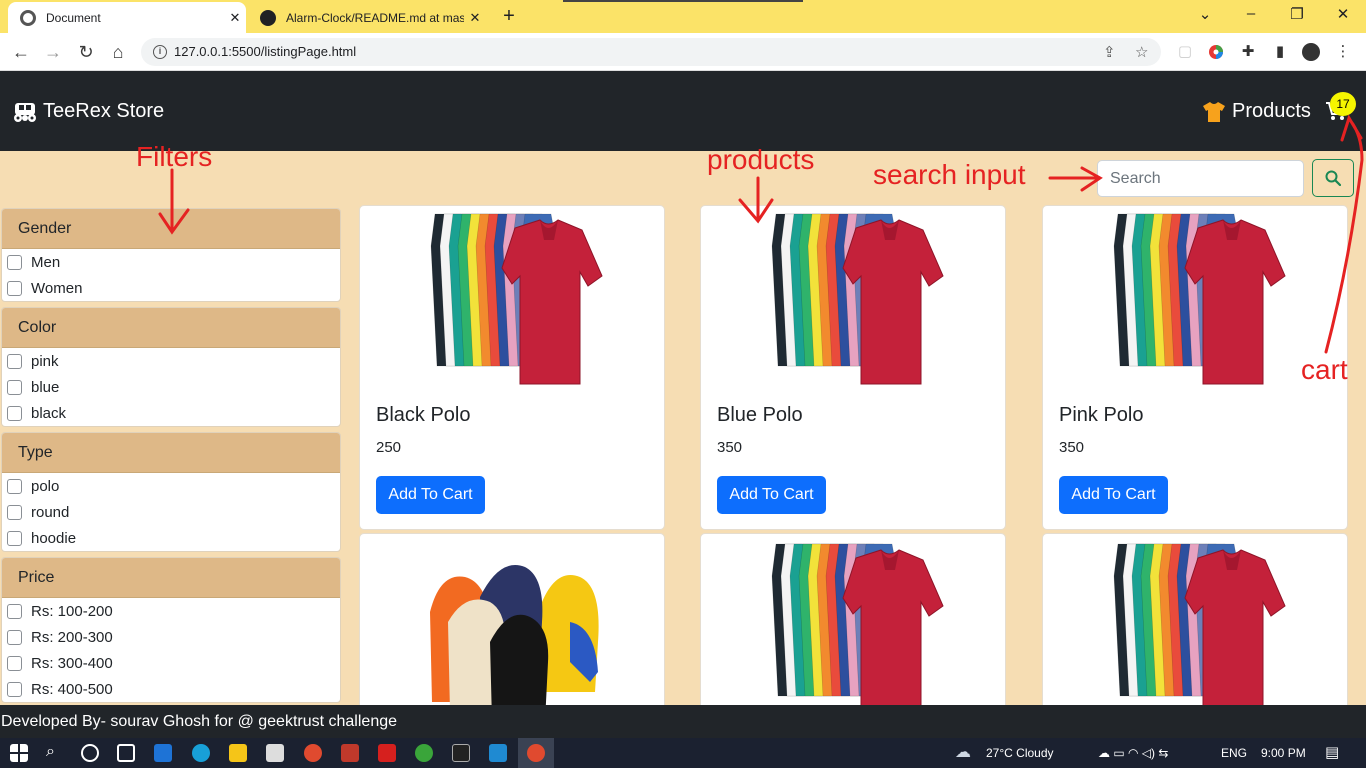 This screenshot has width=1366, height=768. What do you see at coordinates (171, 611) in the screenshot?
I see `filter-option-price-100-200: Rs: 100-200` at bounding box center [171, 611].